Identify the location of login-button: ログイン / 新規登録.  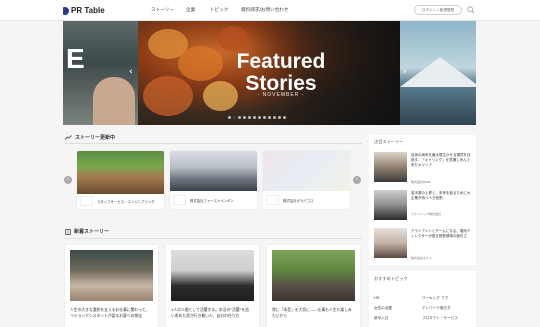
(438, 10).